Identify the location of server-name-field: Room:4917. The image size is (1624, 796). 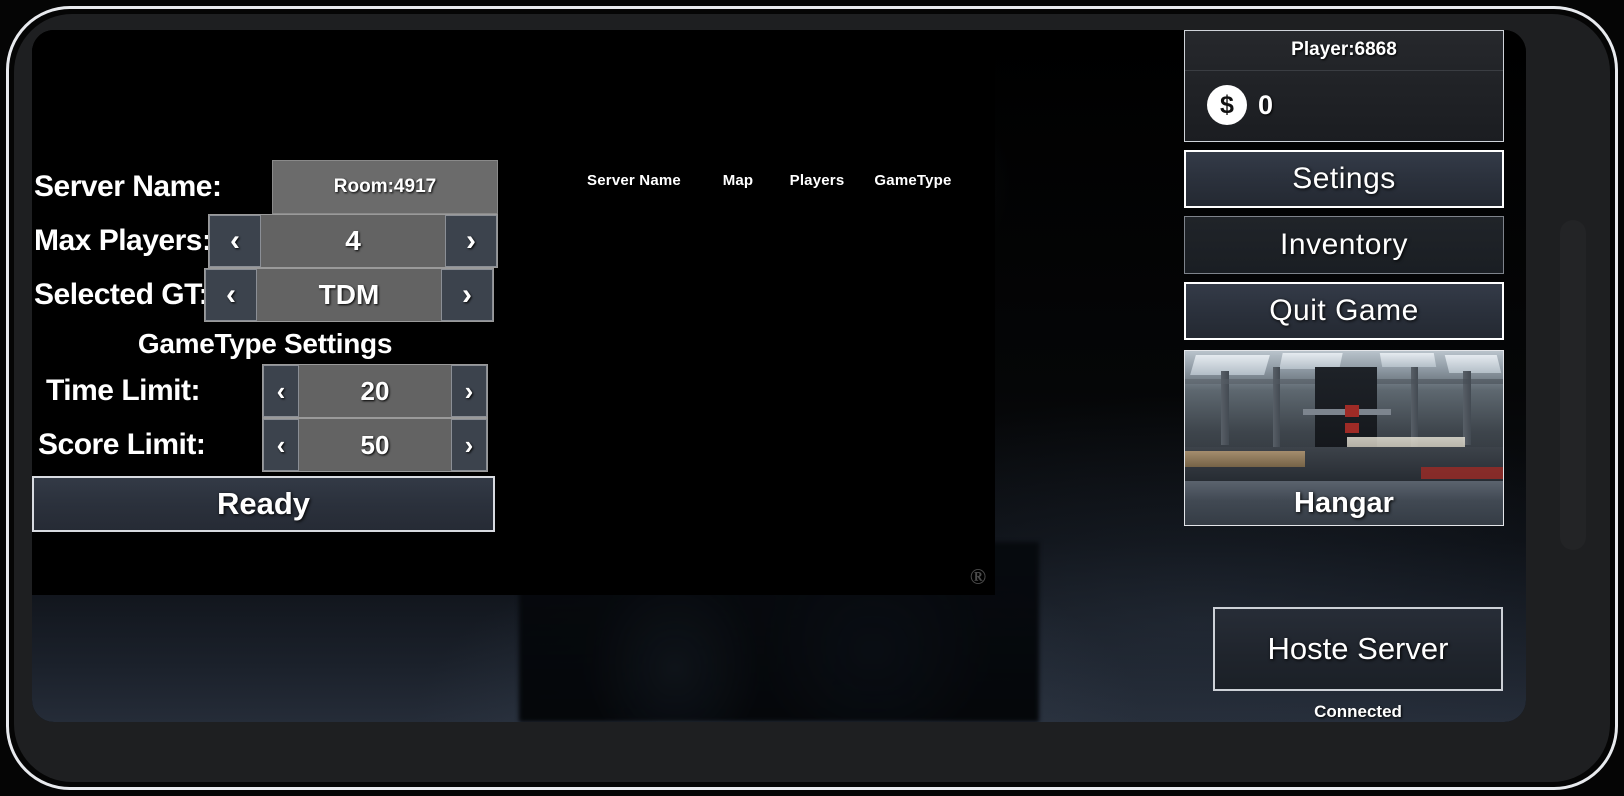
(385, 187).